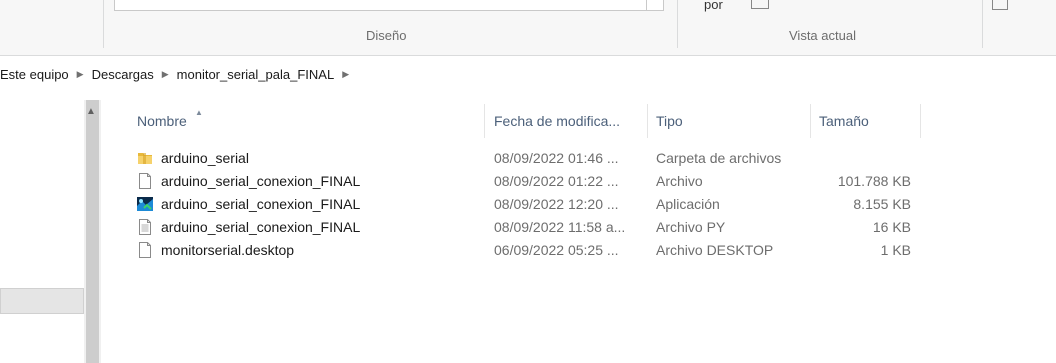  Describe the element at coordinates (920, 121) in the screenshot. I see `column-divider` at that location.